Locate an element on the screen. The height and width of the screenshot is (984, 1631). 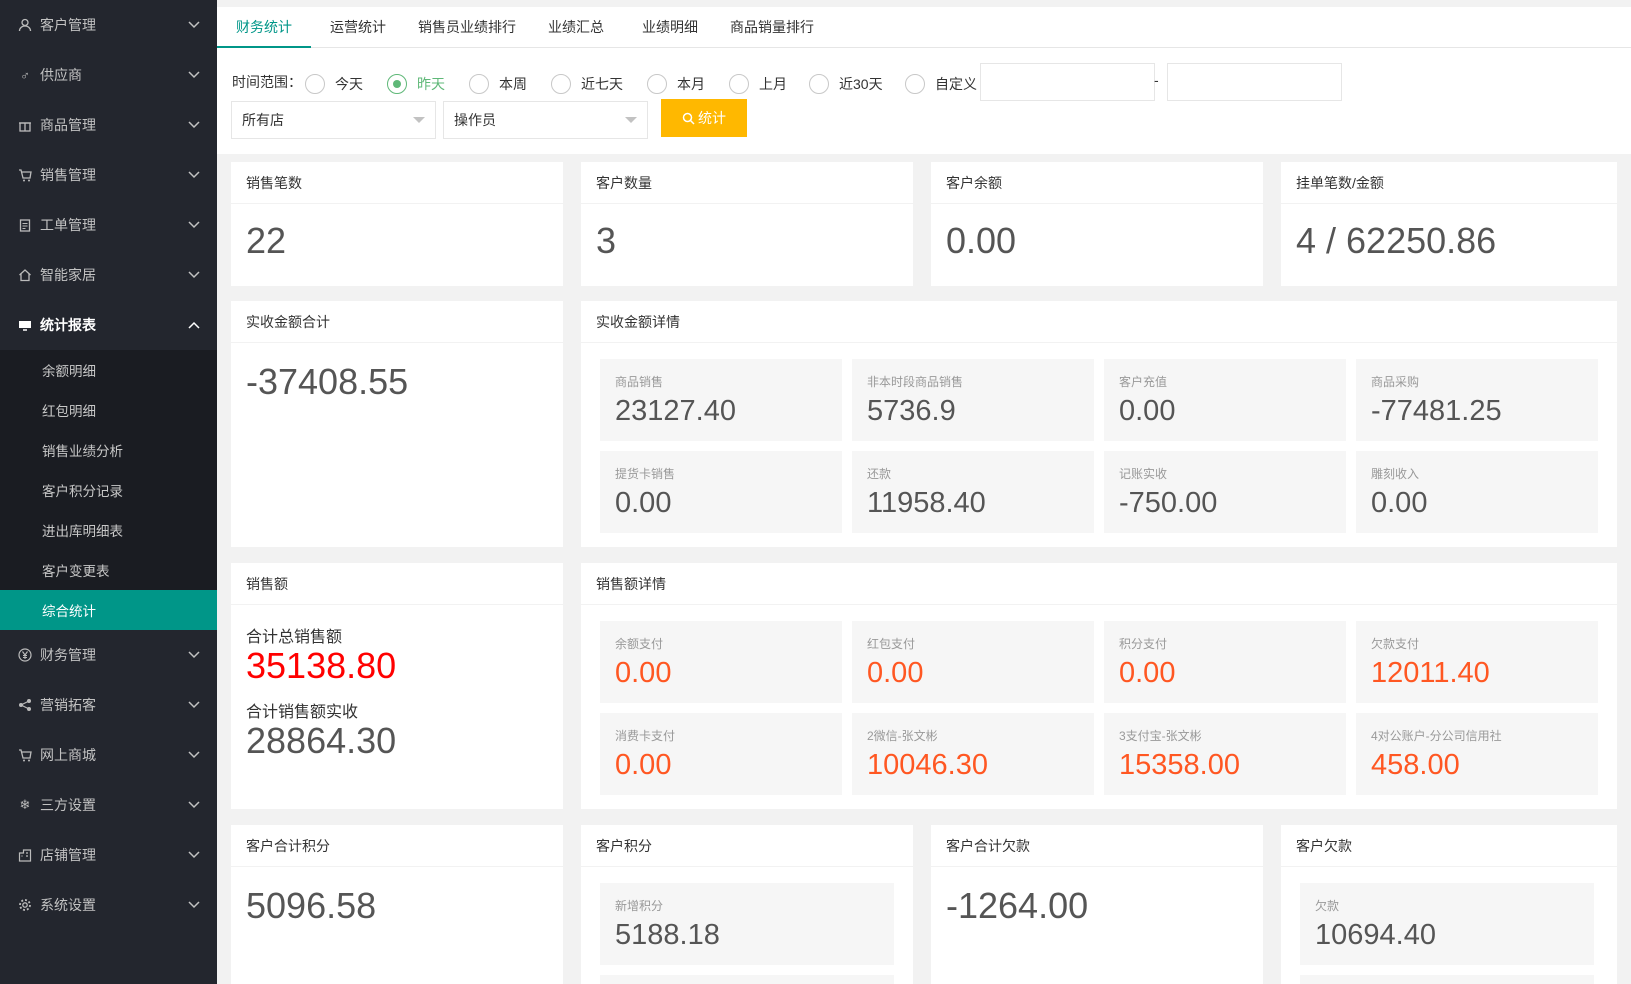
radio-last-month: 上月 is located at coordinates (758, 84).